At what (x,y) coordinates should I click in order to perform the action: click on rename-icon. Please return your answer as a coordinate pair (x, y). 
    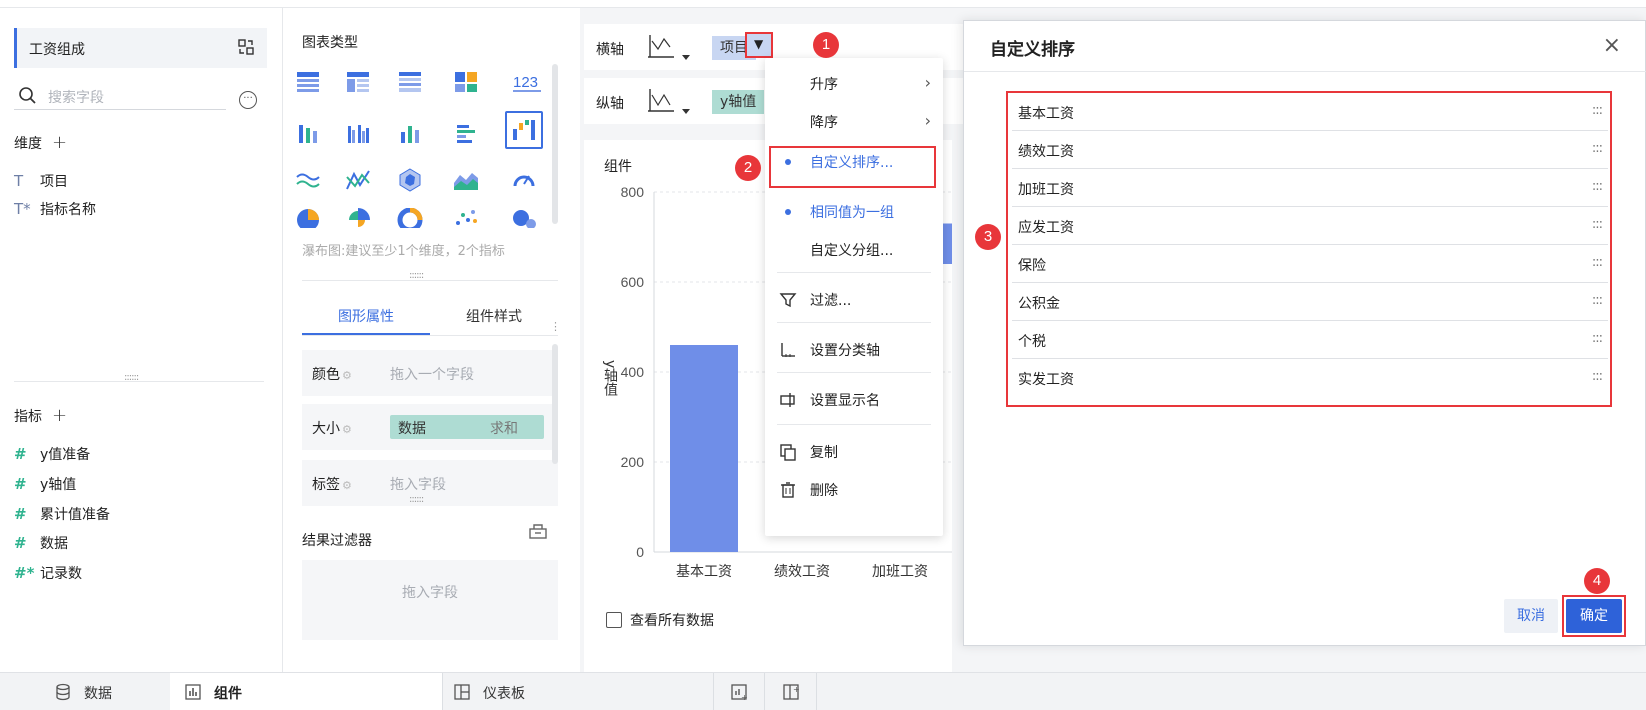
    Looking at the image, I should click on (787, 400).